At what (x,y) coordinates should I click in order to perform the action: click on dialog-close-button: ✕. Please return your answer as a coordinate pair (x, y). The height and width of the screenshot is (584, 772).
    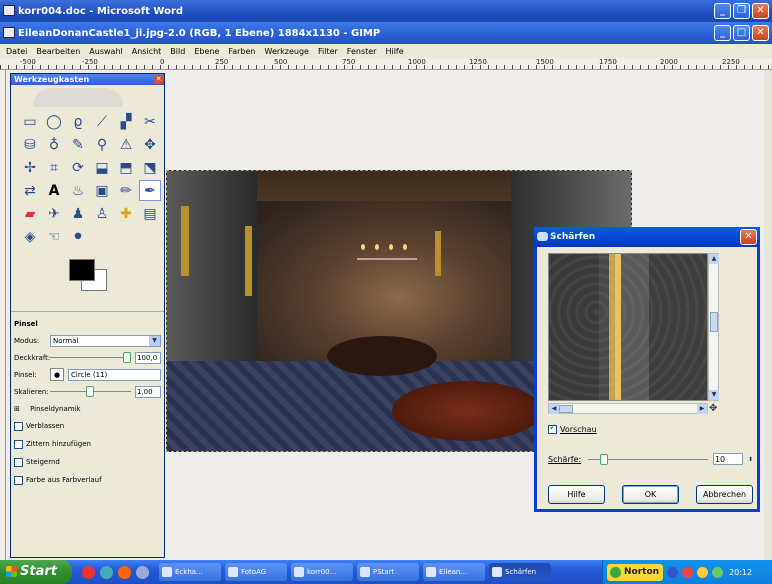
    Looking at the image, I should click on (748, 237).